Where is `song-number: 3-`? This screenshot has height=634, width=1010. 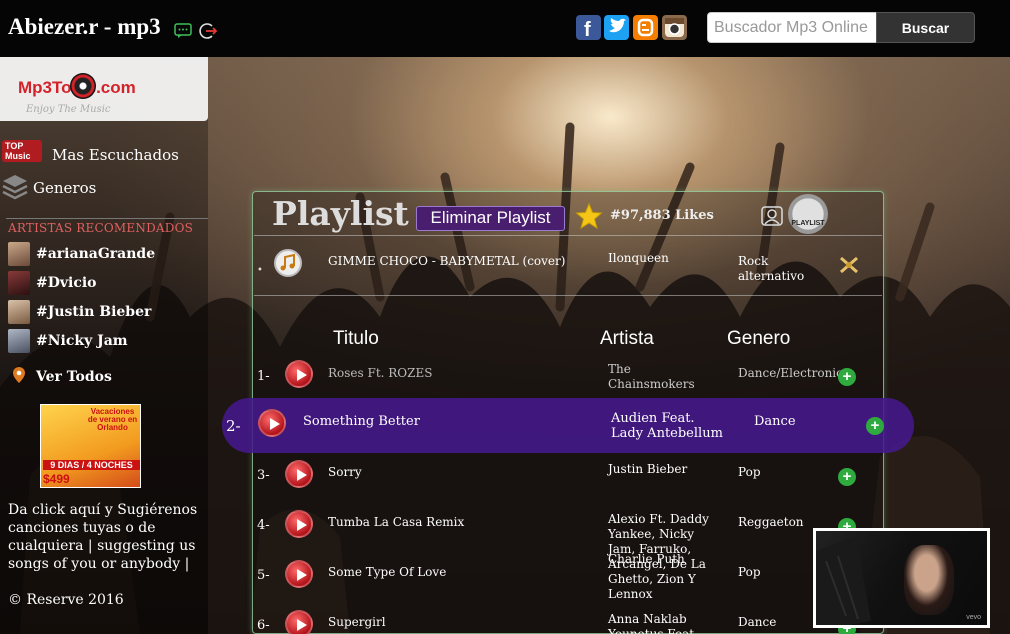
song-number: 3- is located at coordinates (263, 475).